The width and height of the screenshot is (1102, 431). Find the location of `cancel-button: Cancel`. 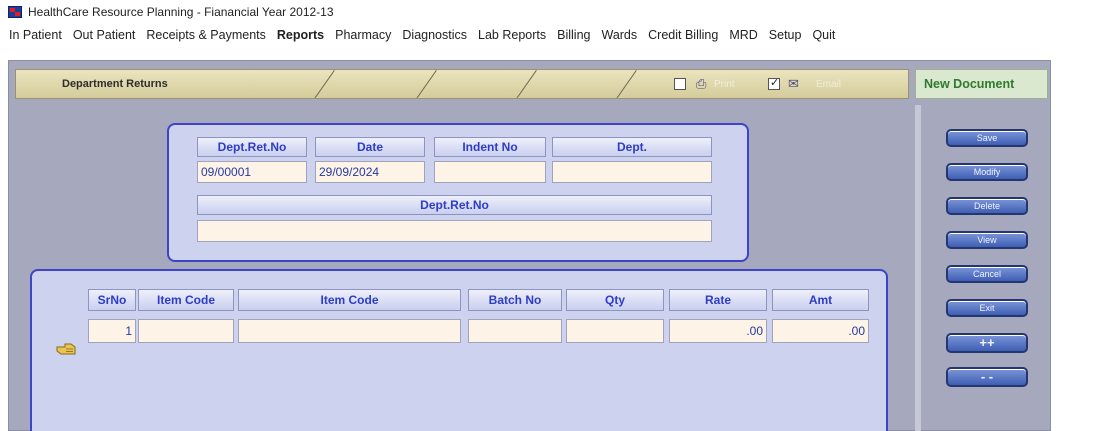

cancel-button: Cancel is located at coordinates (987, 274).